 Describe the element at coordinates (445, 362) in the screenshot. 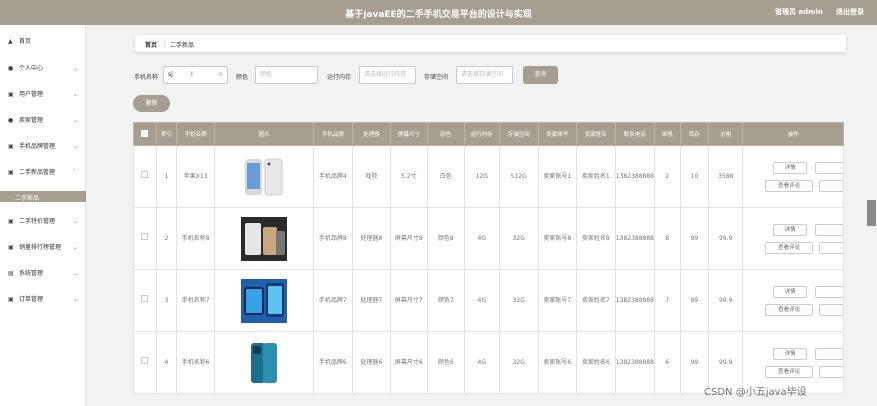

I see `cell-color: 颜色6` at that location.